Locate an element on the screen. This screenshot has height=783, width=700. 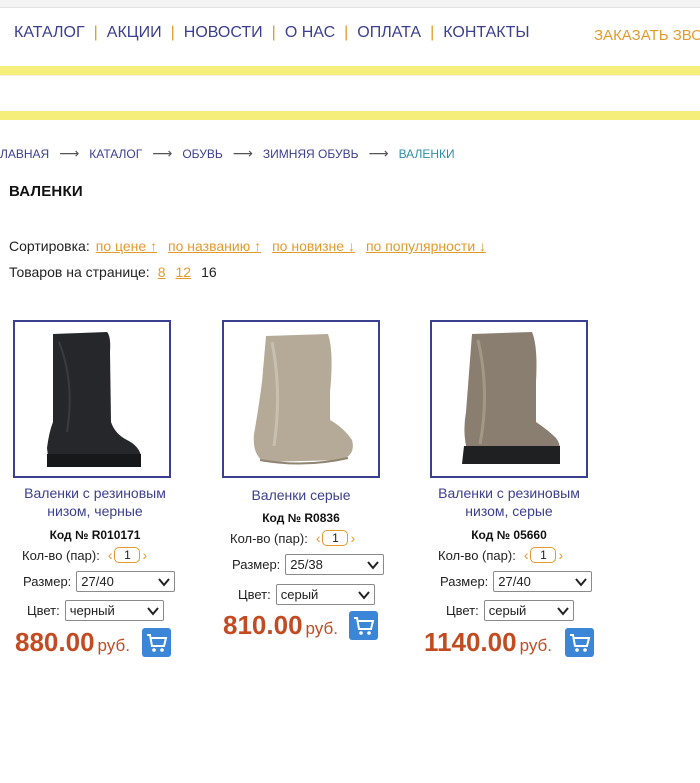
product-name: Валенки серые is located at coordinates (301, 495).